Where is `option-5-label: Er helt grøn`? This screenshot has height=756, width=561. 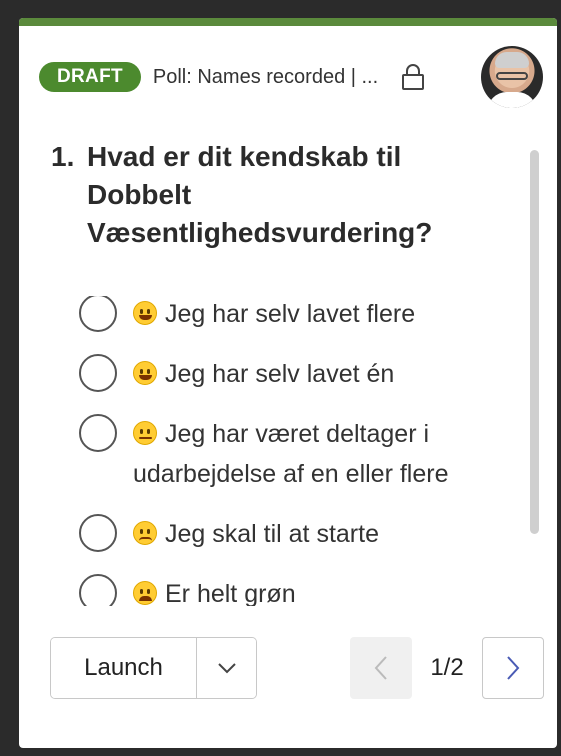 option-5-label: Er helt grøn is located at coordinates (230, 593).